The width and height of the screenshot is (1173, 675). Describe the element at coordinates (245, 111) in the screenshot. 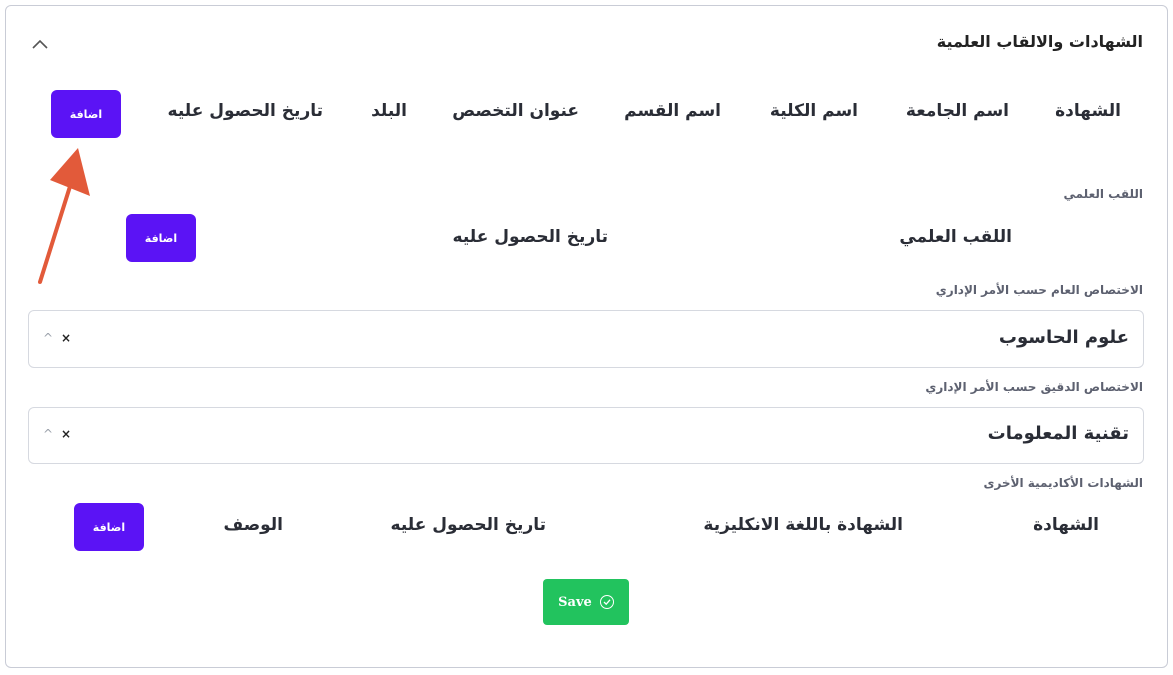

I see `column-date-obtained: تاريخ الحصول عليه` at that location.